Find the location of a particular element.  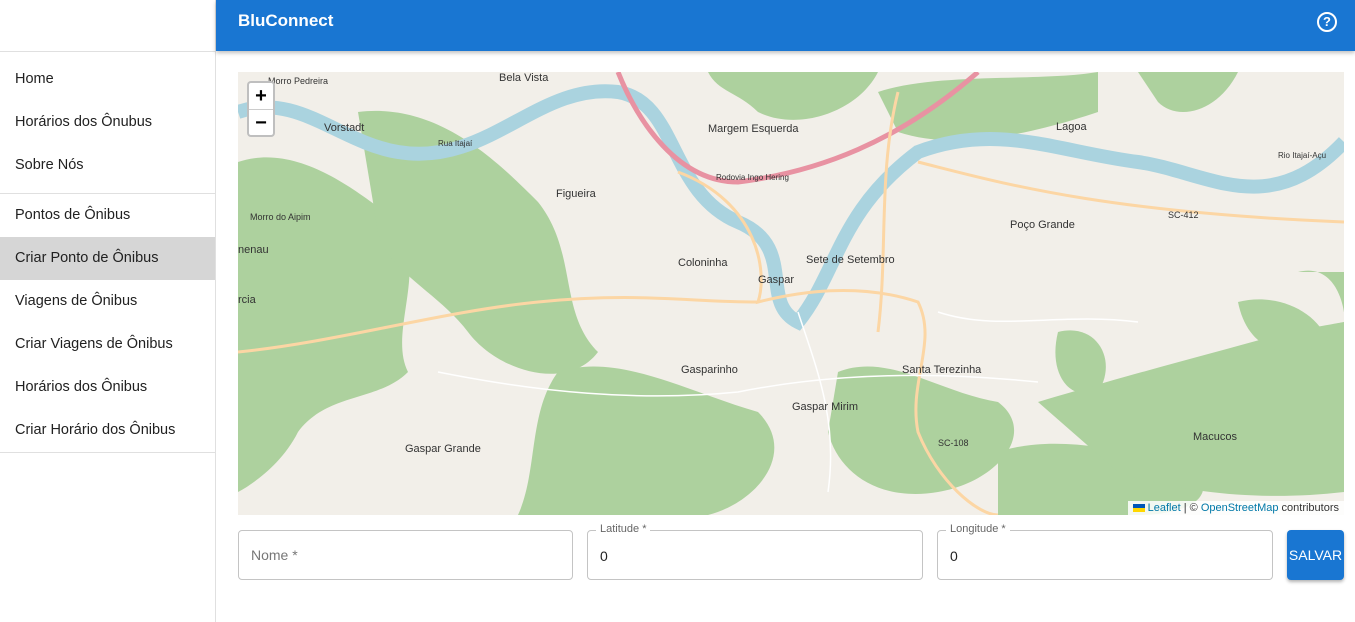

nav-item-criar-horario-onibus: Criar Horário dos Ônibus is located at coordinates (107, 430).